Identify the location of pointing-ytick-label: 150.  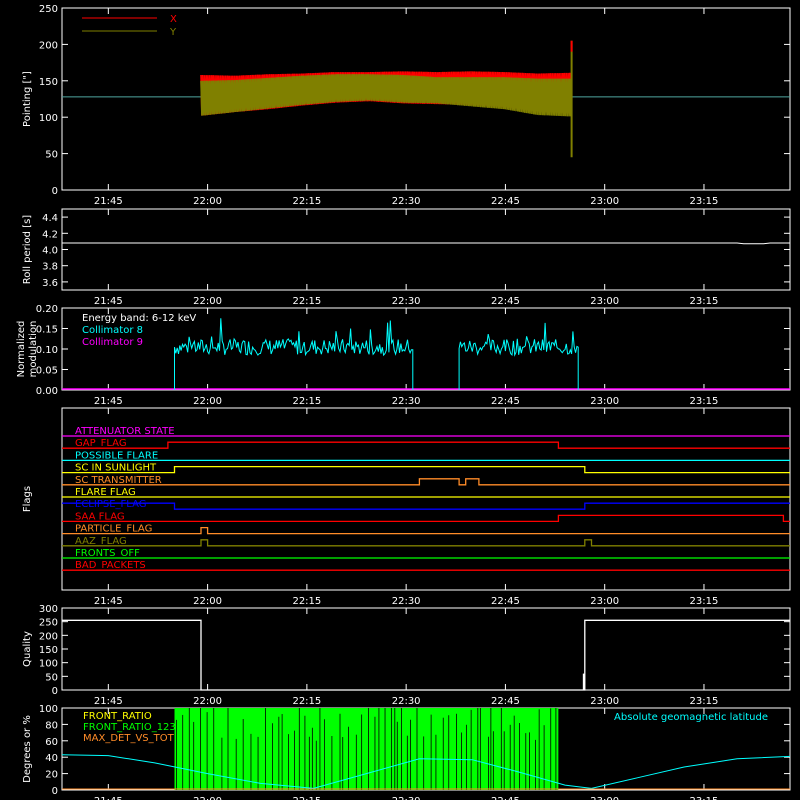
(48, 82).